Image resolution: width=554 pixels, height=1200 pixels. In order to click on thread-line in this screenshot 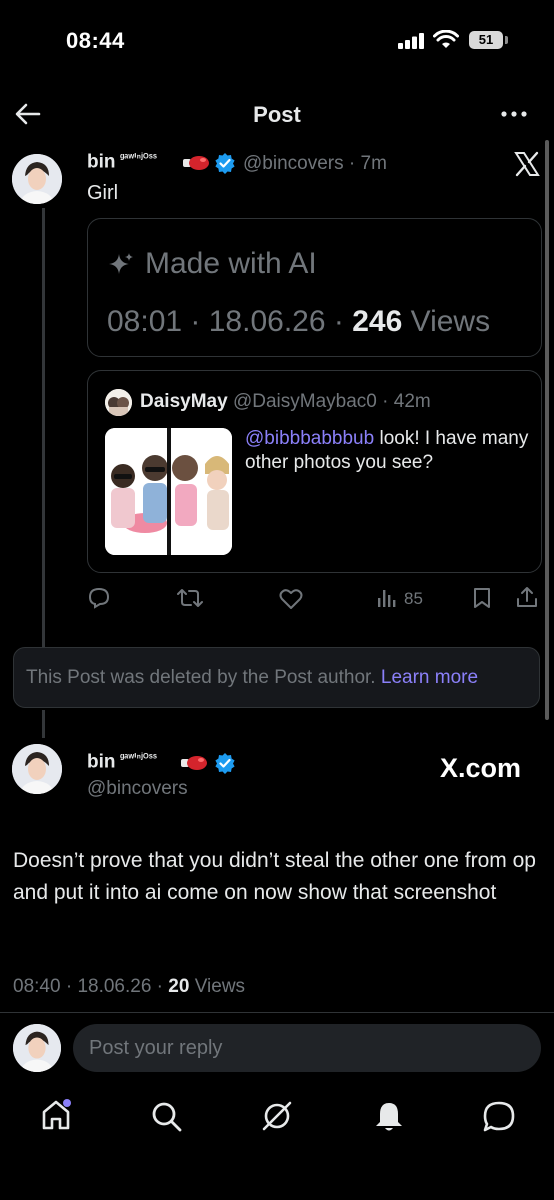, I will do `click(43, 428)`.